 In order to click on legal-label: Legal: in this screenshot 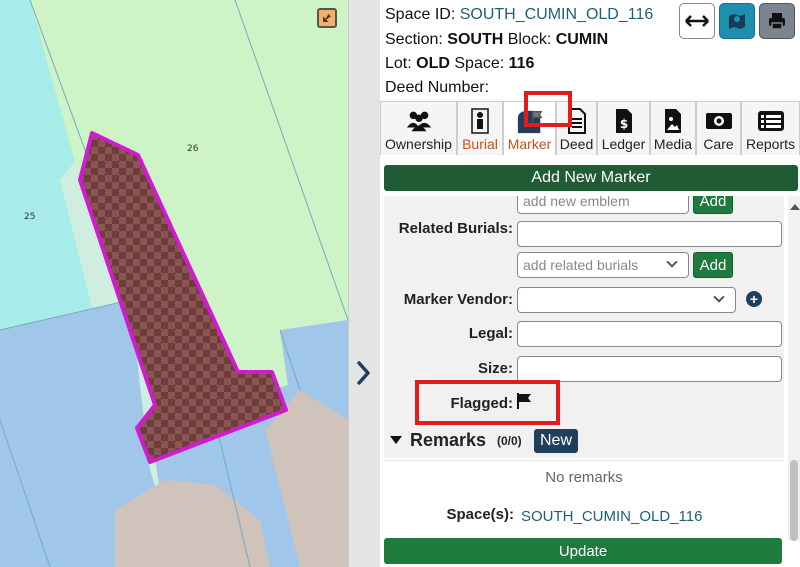, I will do `click(490, 333)`.